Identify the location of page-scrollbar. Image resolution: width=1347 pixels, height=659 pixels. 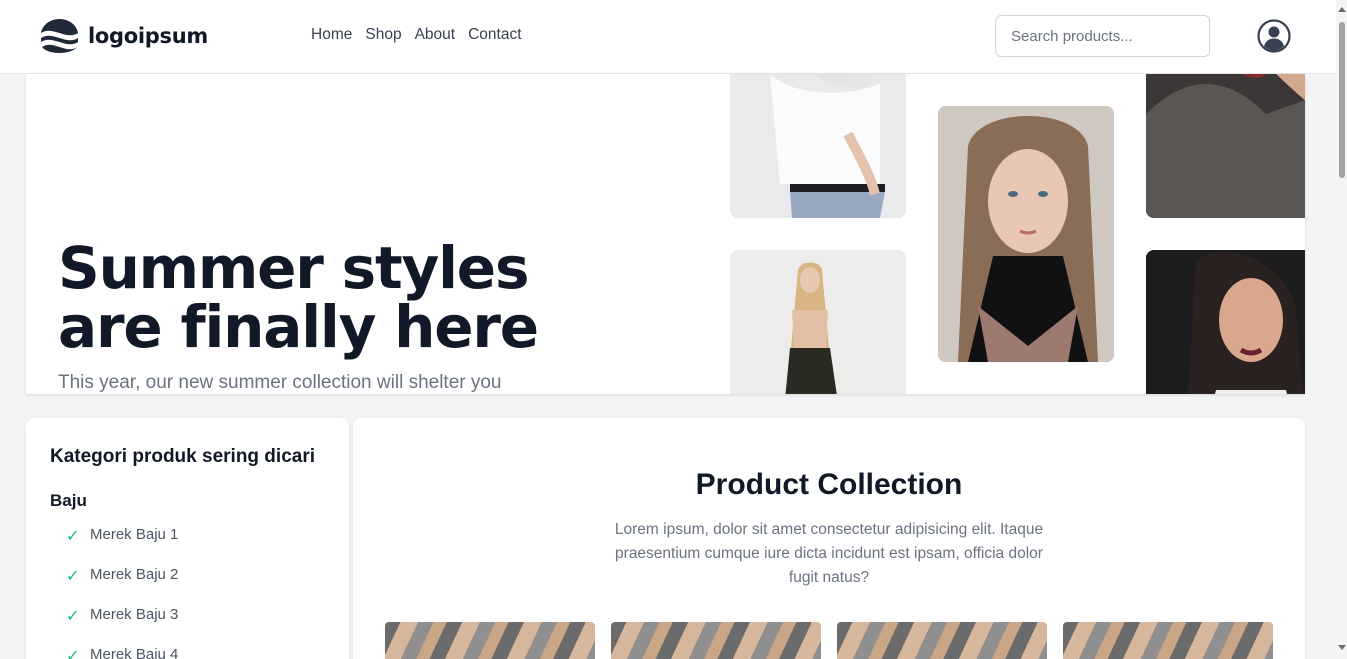
(1341, 329).